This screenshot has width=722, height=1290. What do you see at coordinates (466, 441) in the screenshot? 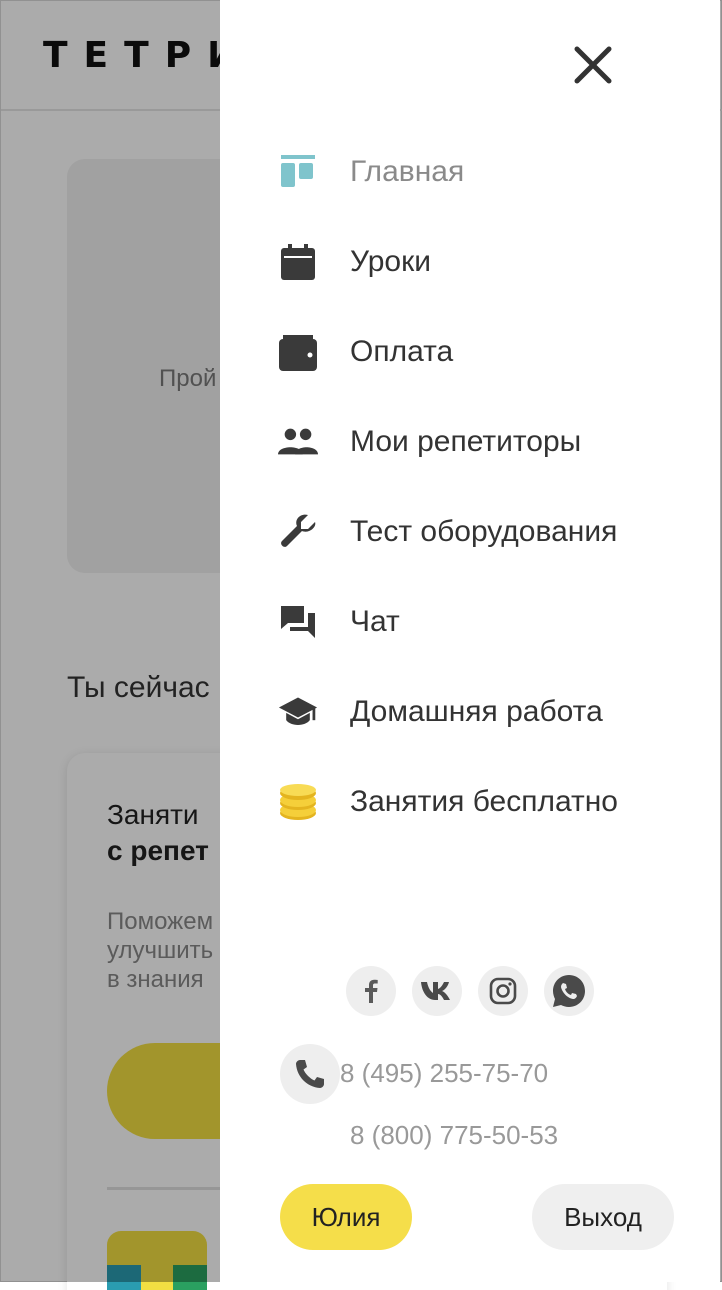
I see `menu-label-tutors: Мои репетиторы` at bounding box center [466, 441].